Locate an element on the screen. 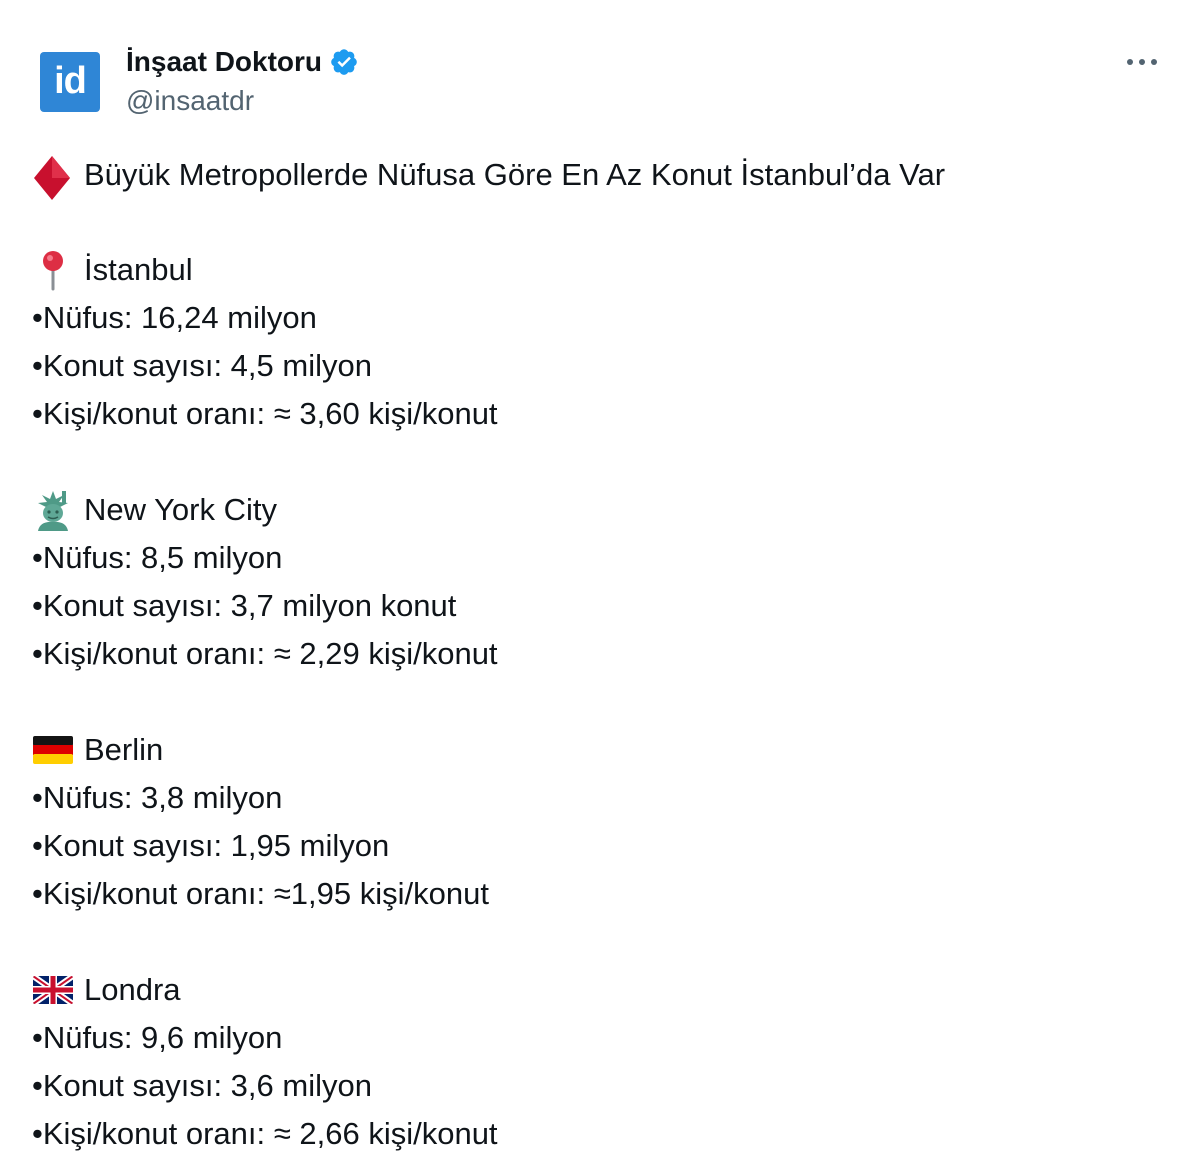  tweet-header: id İnşaat Doktoru @insaatdr is located at coordinates (605, 82).